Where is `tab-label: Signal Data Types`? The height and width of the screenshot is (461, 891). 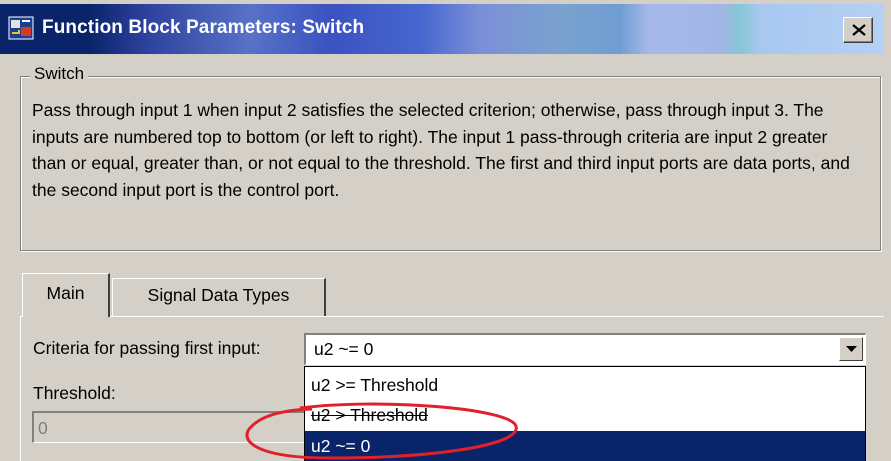
tab-label: Signal Data Types is located at coordinates (218, 295).